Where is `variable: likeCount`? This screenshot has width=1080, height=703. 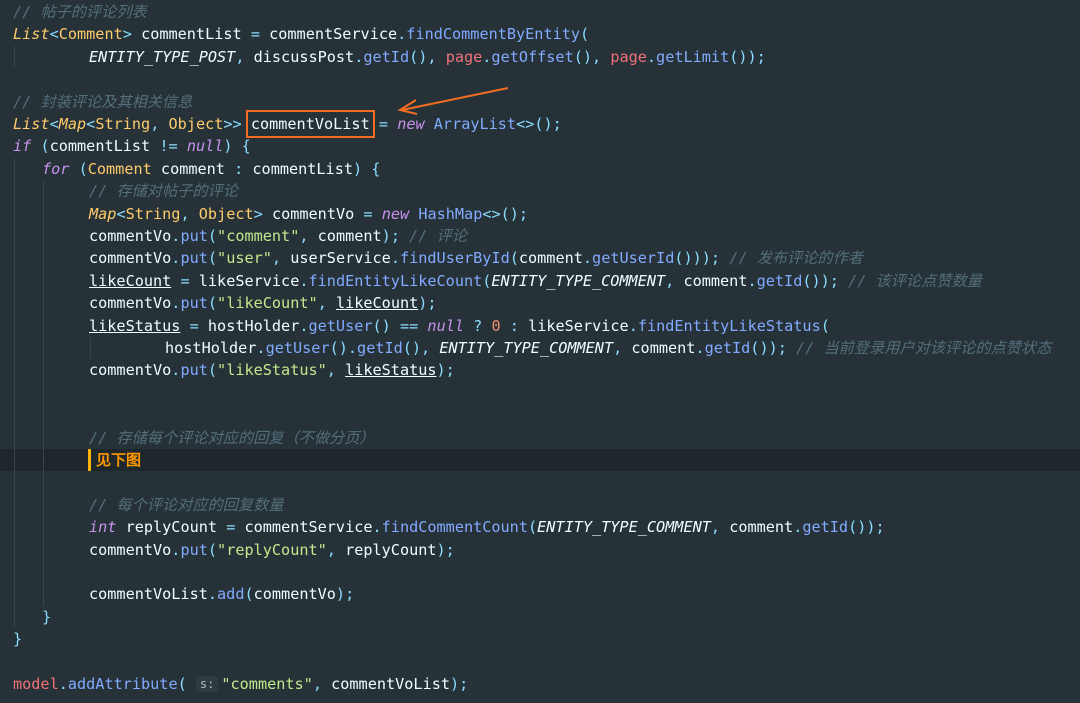
variable: likeCount is located at coordinates (130, 280).